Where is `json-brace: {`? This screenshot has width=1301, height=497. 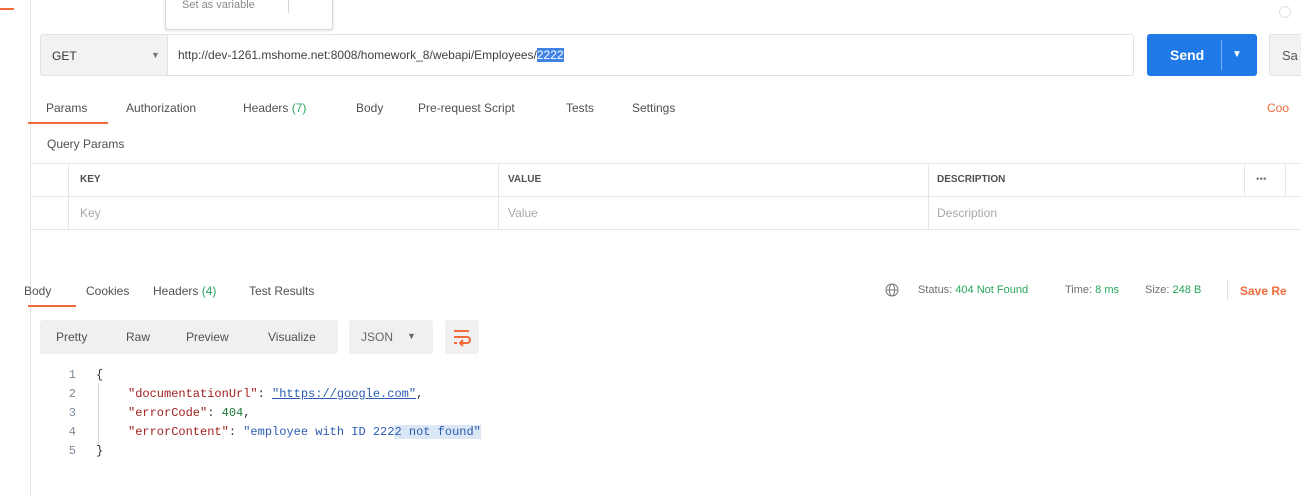
json-brace: { is located at coordinates (100, 375).